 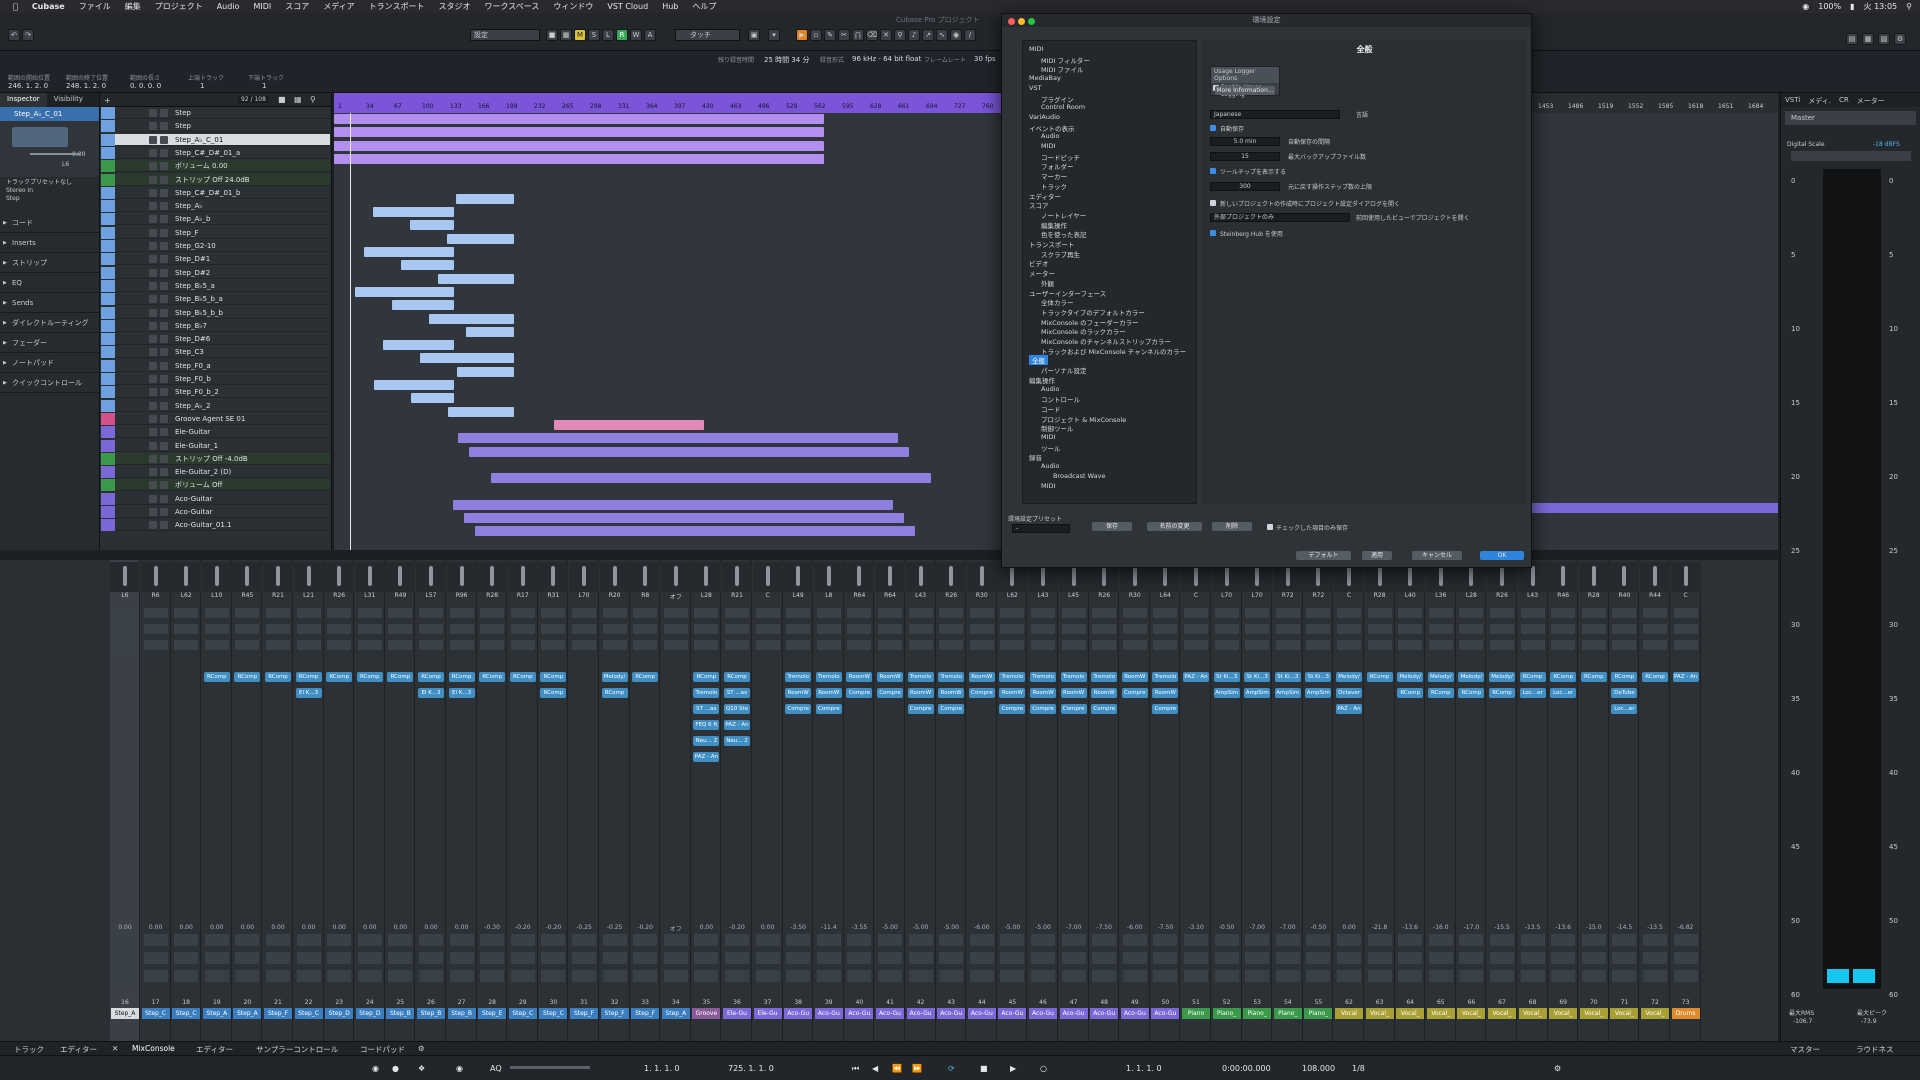 What do you see at coordinates (1257, 693) in the screenshot?
I see `insert-slot: AmpSim` at bounding box center [1257, 693].